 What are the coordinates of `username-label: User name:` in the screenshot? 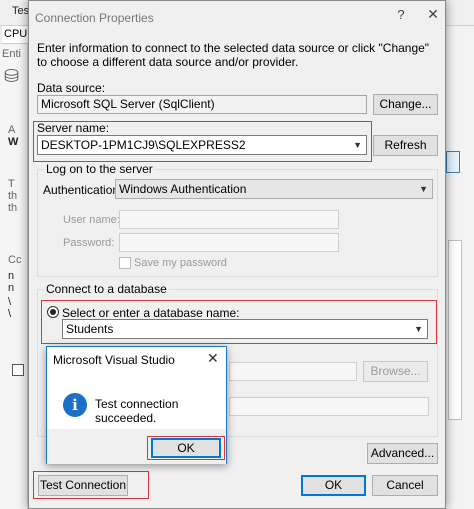 It's located at (91, 220).